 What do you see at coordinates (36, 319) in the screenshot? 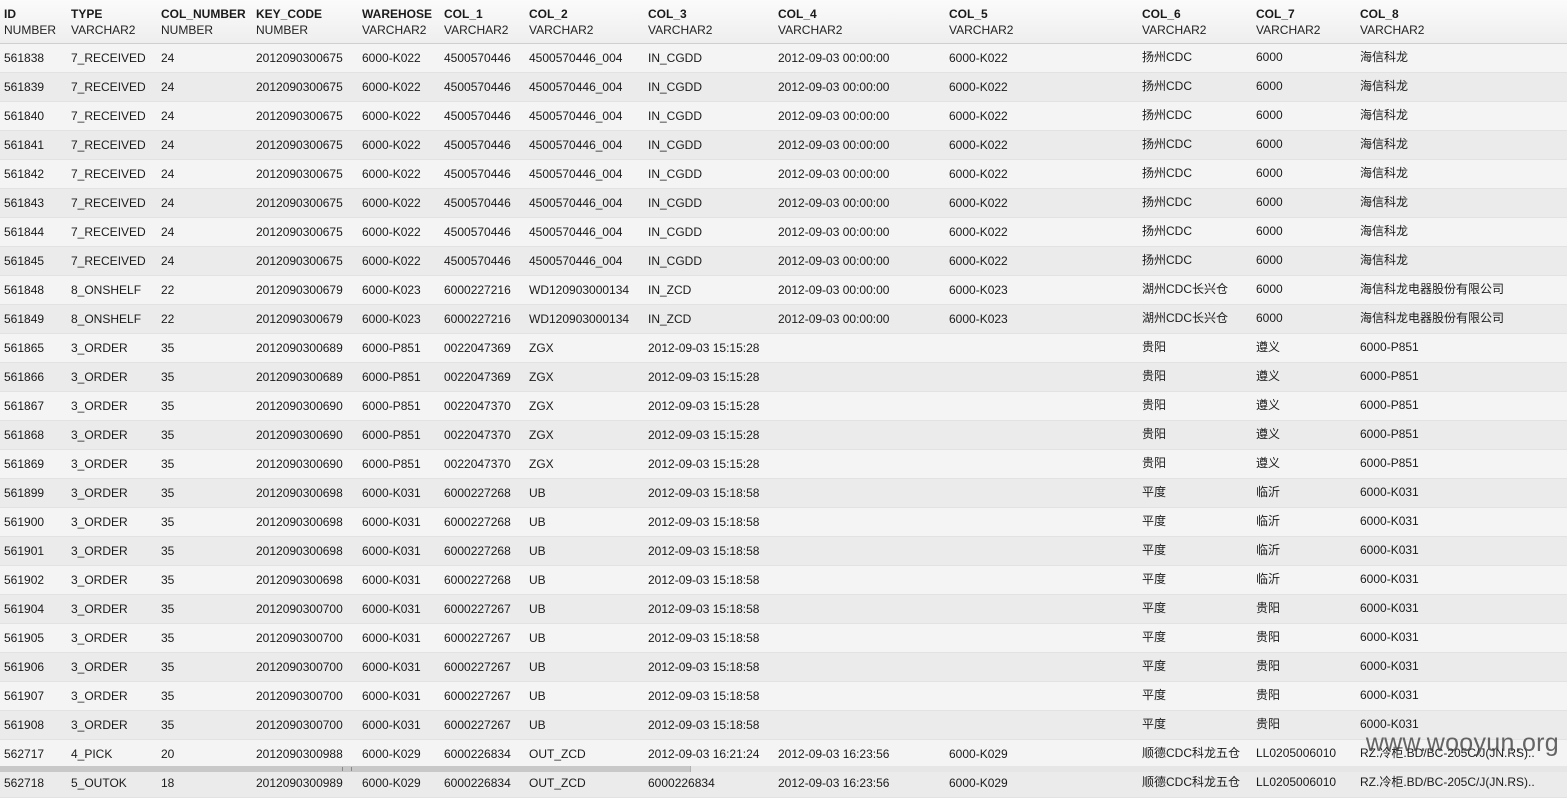
I see `cell-id: 561849` at bounding box center [36, 319].